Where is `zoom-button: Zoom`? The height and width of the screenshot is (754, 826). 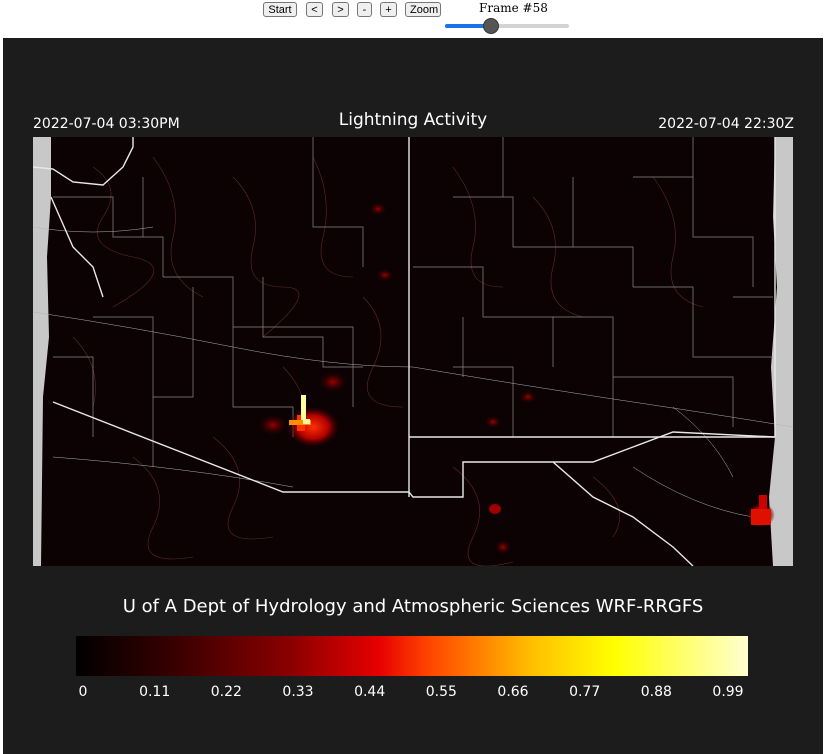 zoom-button: Zoom is located at coordinates (423, 9).